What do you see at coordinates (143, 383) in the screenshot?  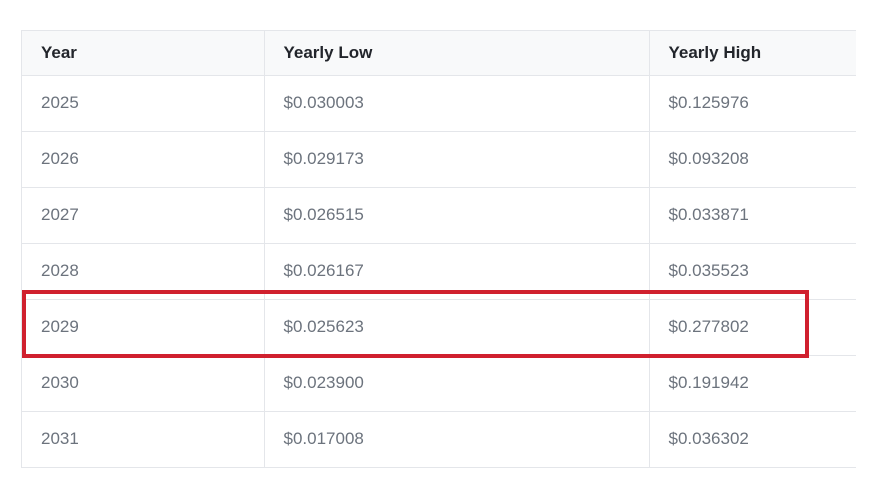 I see `year-cell: 2030` at bounding box center [143, 383].